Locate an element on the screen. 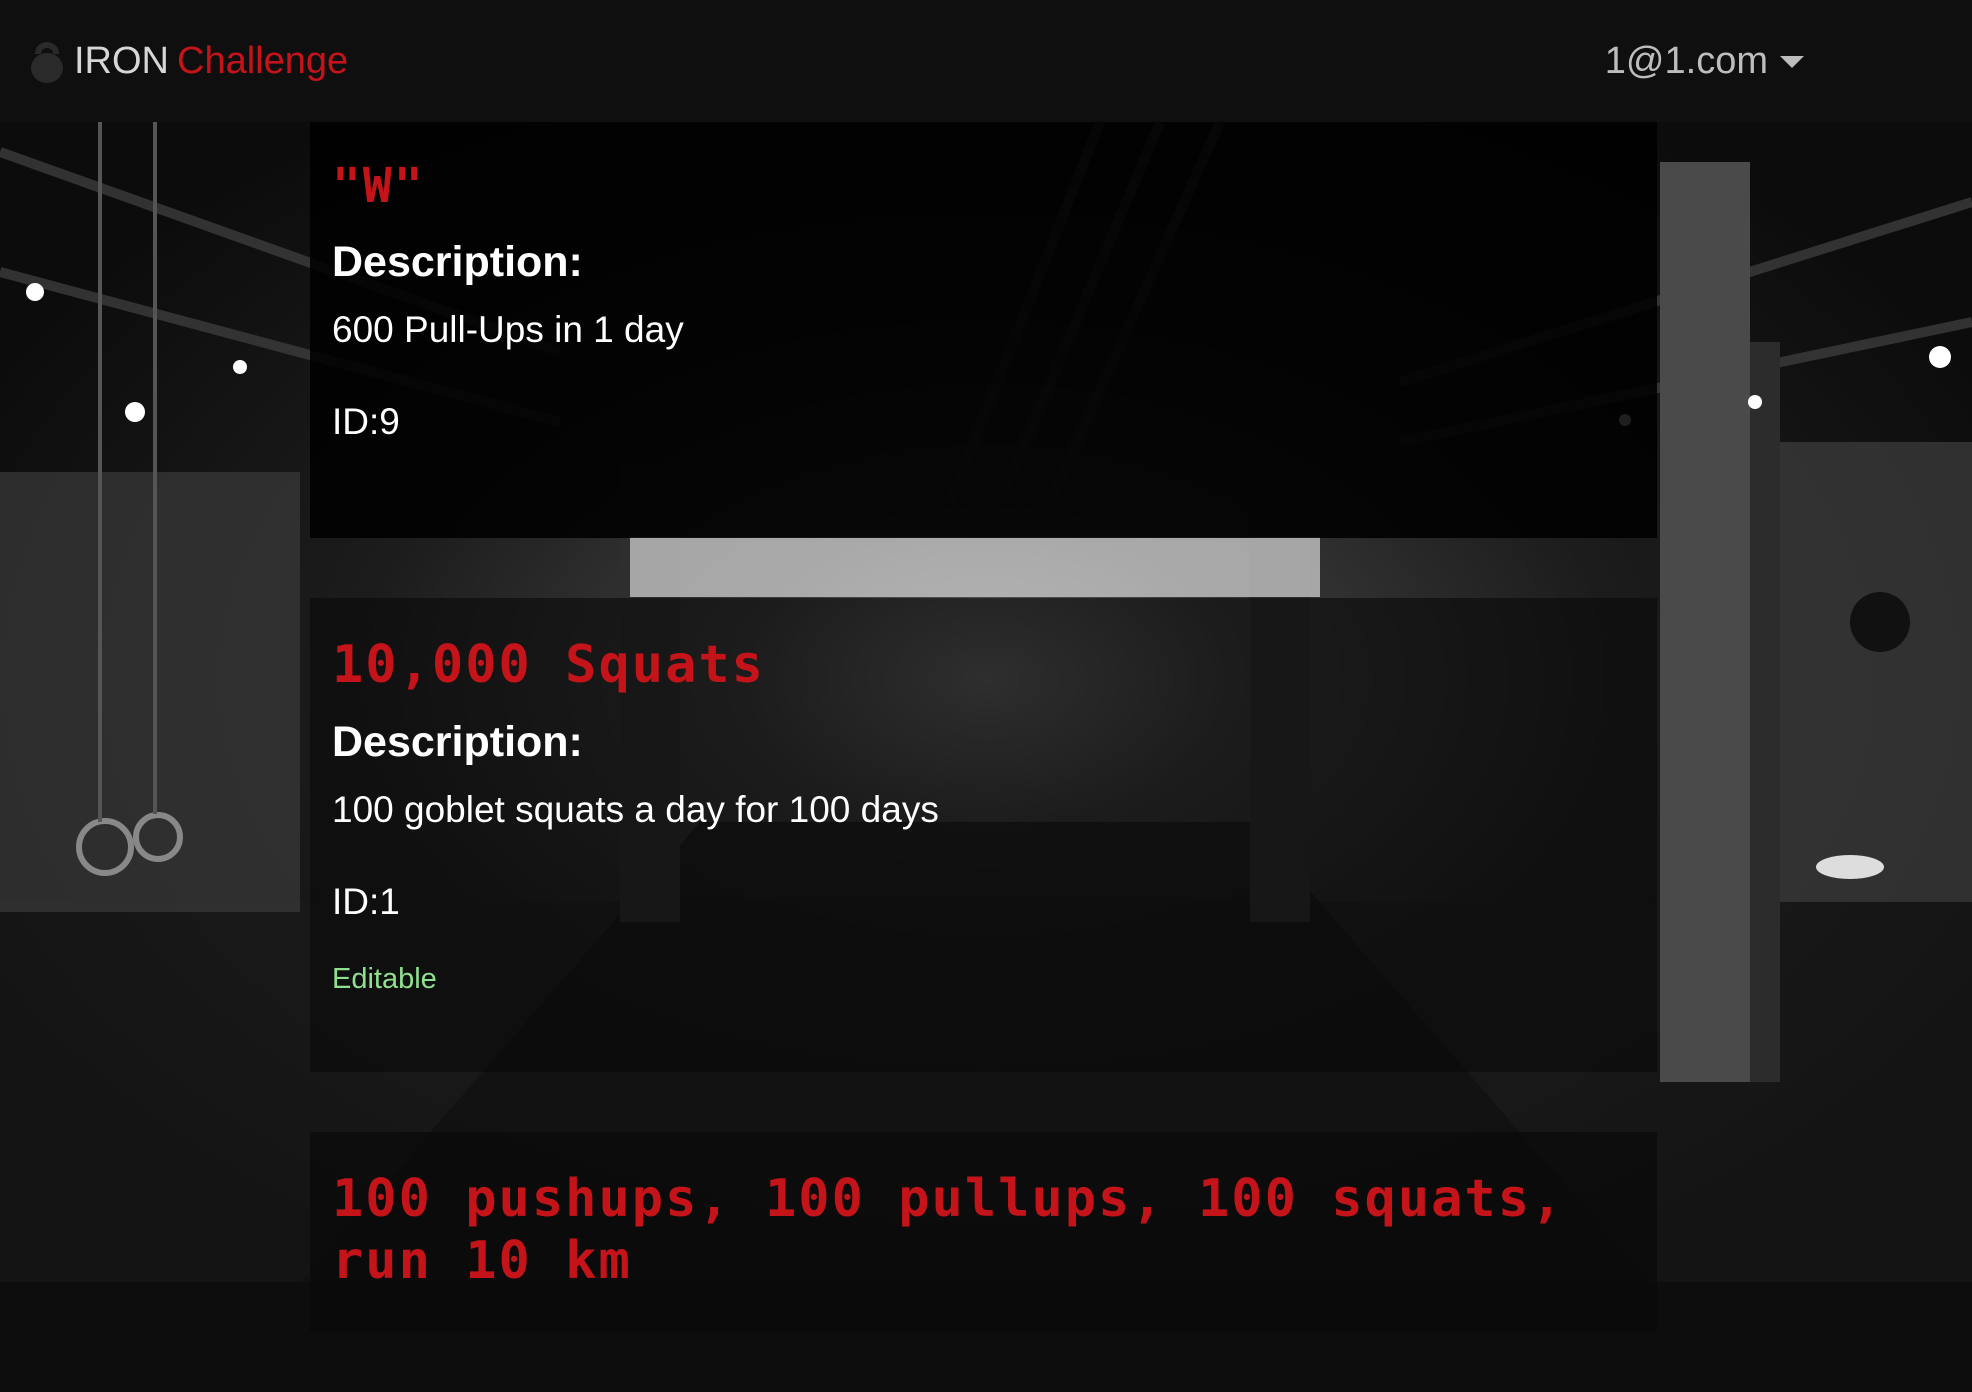  user-email: 1@1.com is located at coordinates (1686, 60).